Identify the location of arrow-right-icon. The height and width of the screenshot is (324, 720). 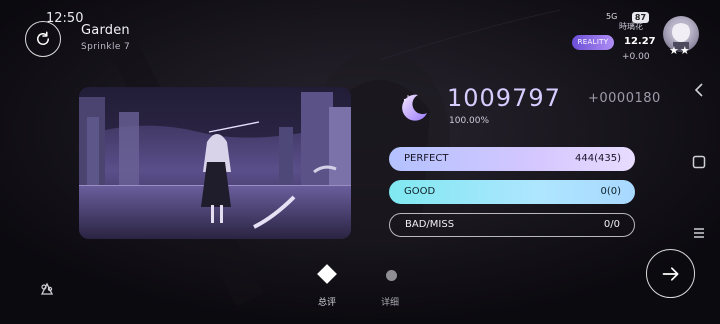
(670, 273).